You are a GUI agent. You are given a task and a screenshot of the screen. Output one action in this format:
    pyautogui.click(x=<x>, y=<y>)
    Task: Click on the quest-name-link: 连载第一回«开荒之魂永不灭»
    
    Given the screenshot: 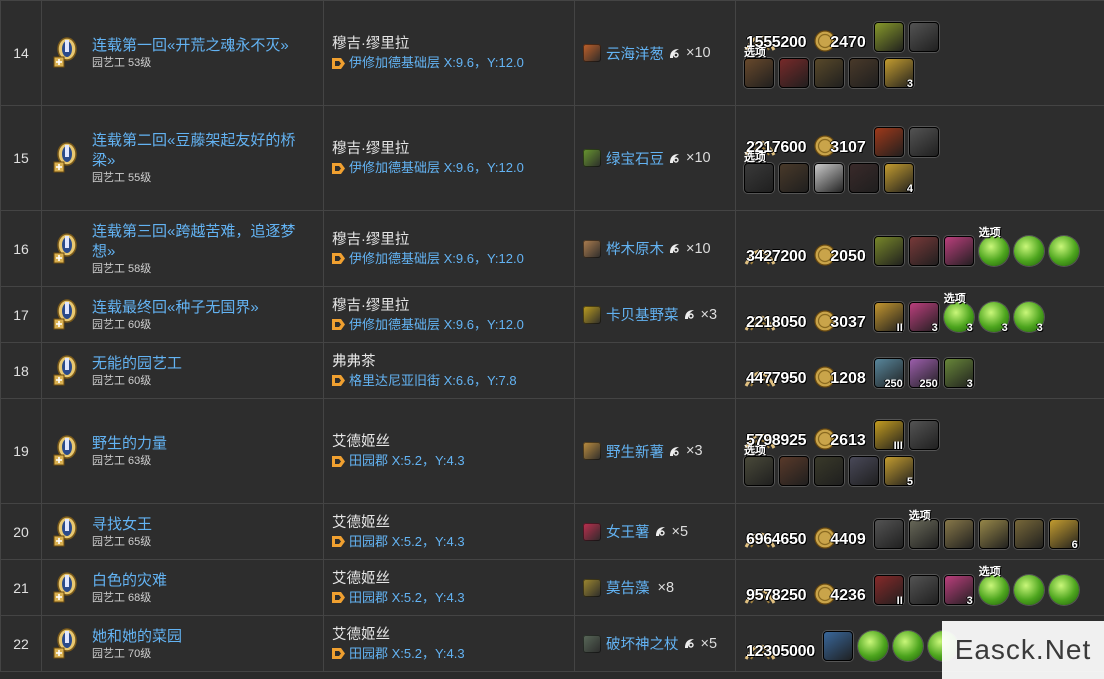 What is the action you would take?
    pyautogui.click(x=190, y=46)
    